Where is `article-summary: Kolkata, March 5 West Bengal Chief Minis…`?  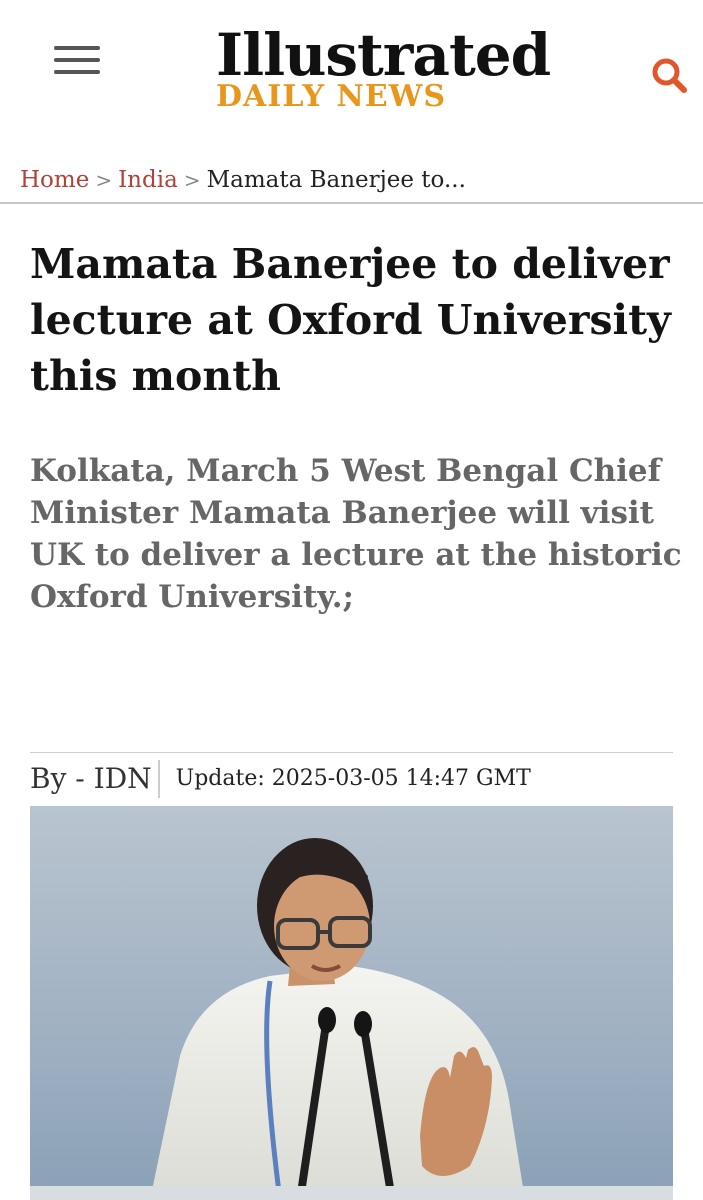 article-summary: Kolkata, March 5 West Bengal Chief Minis… is located at coordinates (356, 534).